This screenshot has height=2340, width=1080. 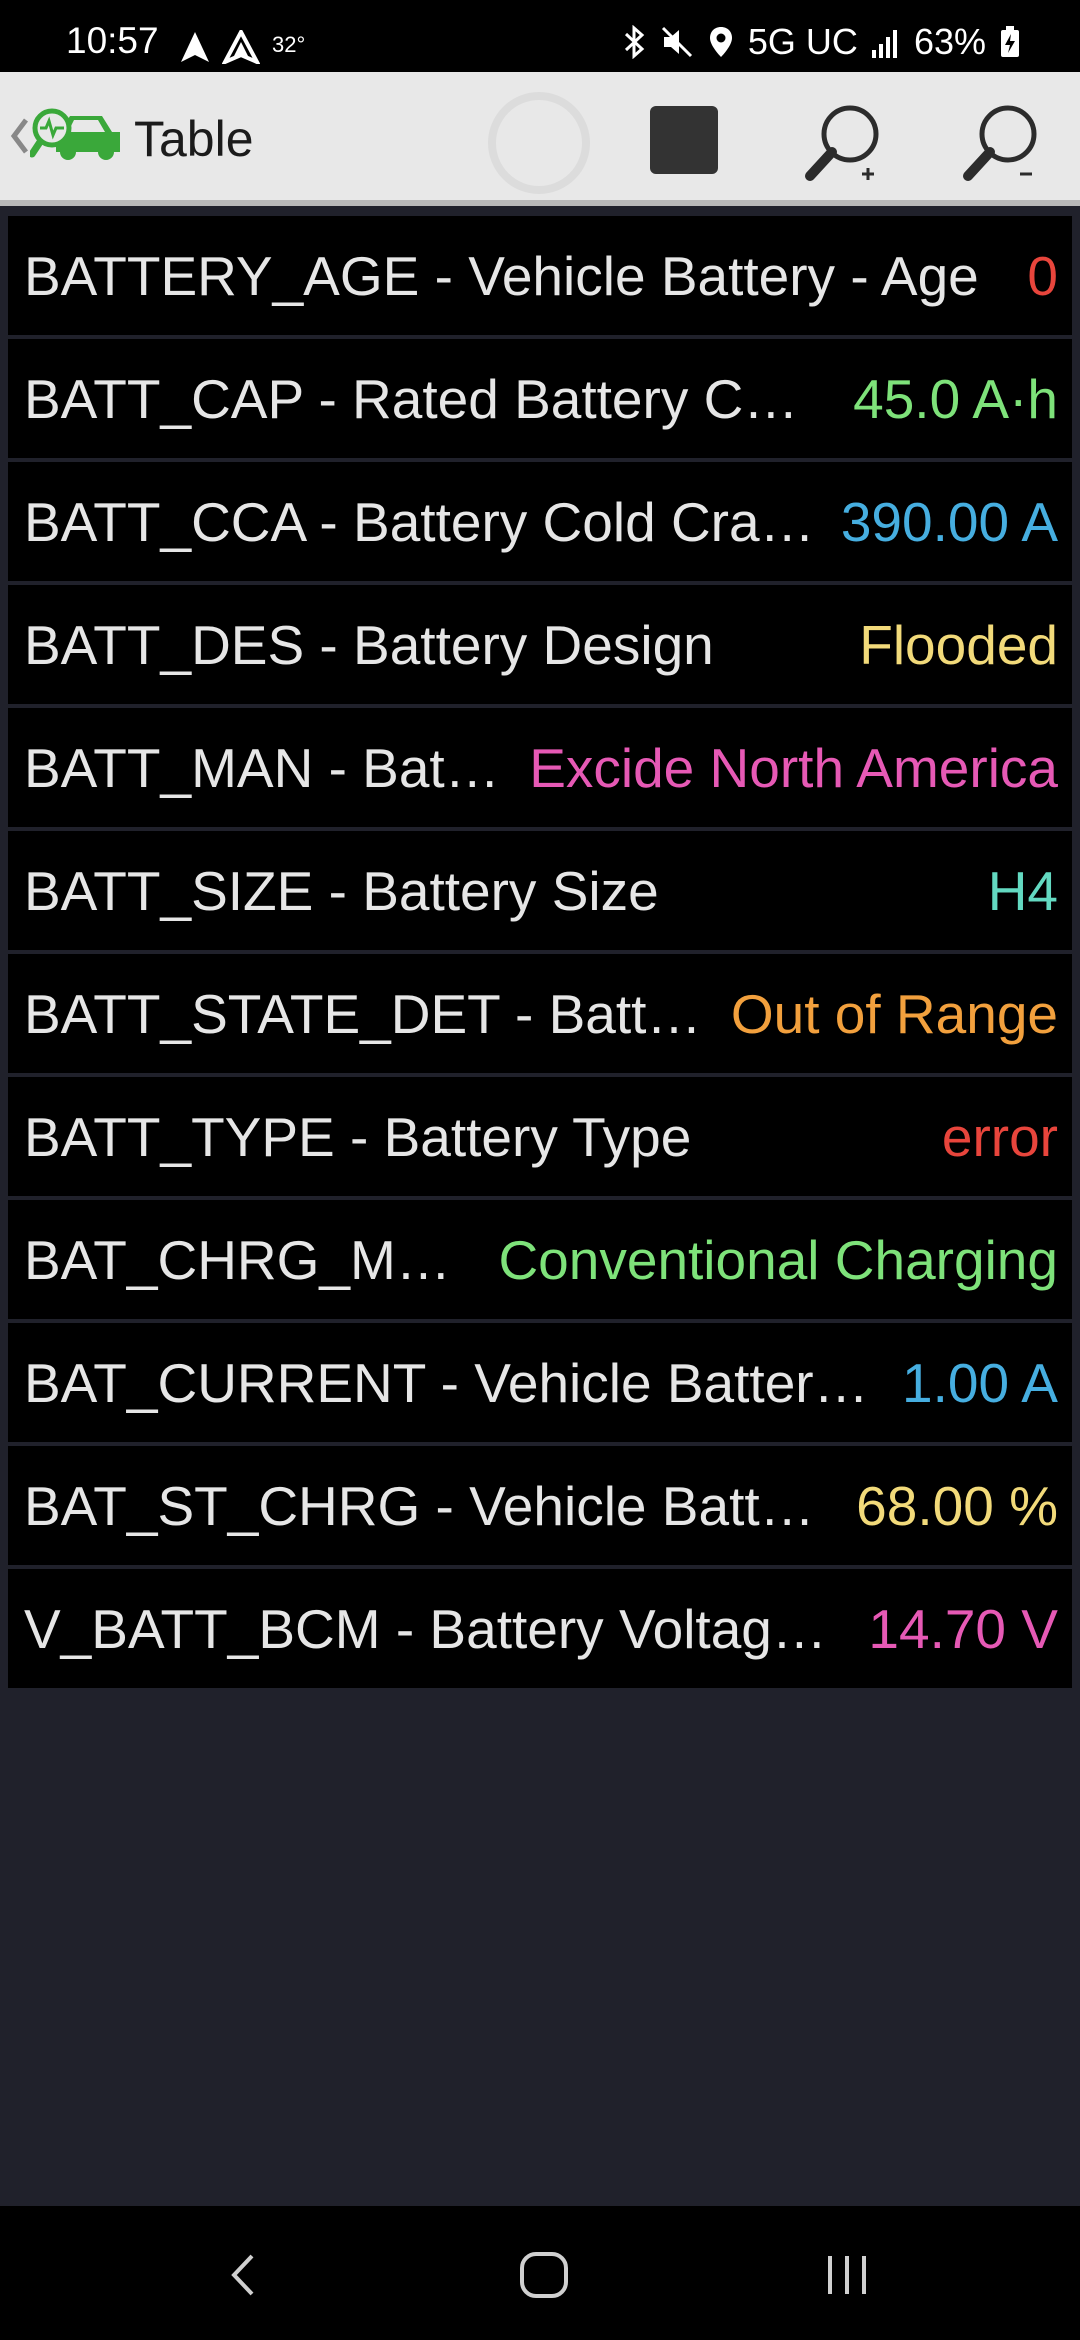 I want to click on row-value: 68.00 %, so click(x=957, y=1505).